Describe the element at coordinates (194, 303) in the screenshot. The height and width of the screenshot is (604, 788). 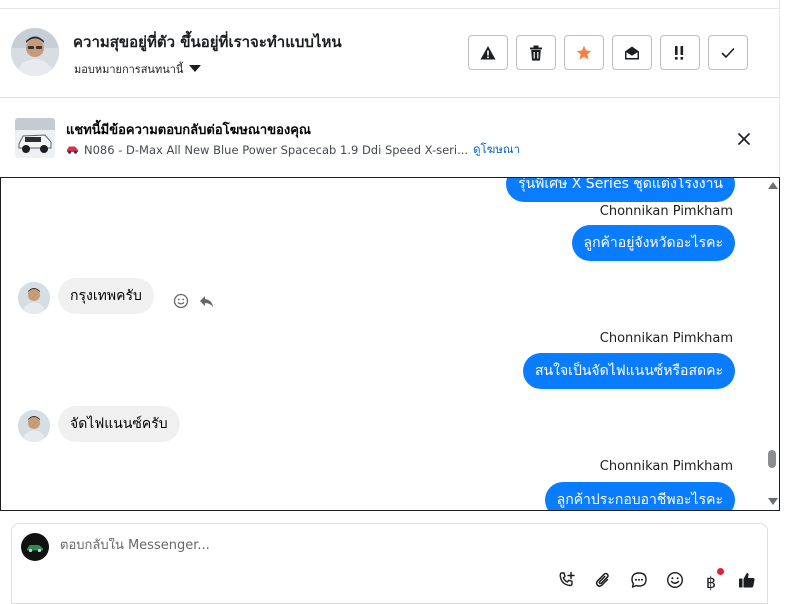
I see `message-tools` at that location.